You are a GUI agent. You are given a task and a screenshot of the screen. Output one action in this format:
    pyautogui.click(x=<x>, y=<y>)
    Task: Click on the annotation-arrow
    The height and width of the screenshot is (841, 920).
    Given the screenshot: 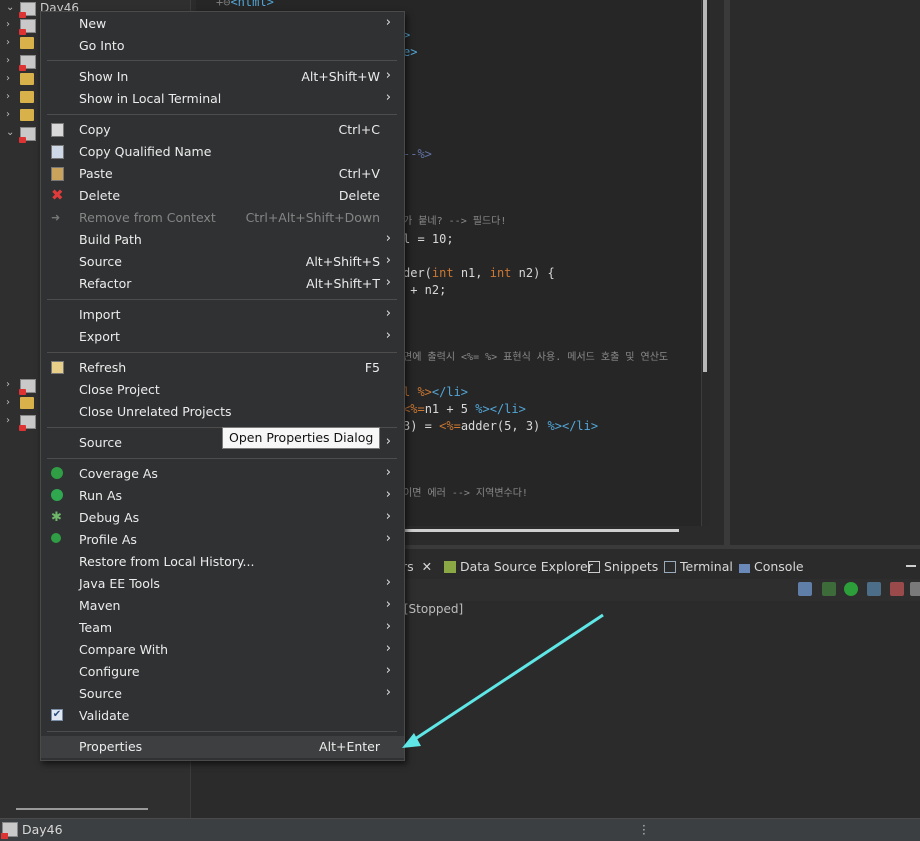 What is the action you would take?
    pyautogui.click(x=503, y=680)
    